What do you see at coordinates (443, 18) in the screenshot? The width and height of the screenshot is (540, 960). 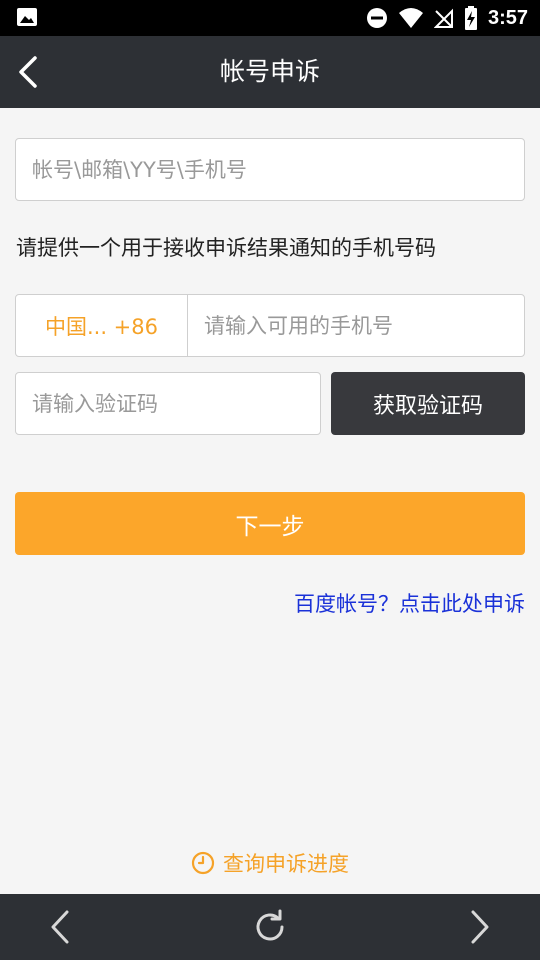 I see `no-signal-icon` at bounding box center [443, 18].